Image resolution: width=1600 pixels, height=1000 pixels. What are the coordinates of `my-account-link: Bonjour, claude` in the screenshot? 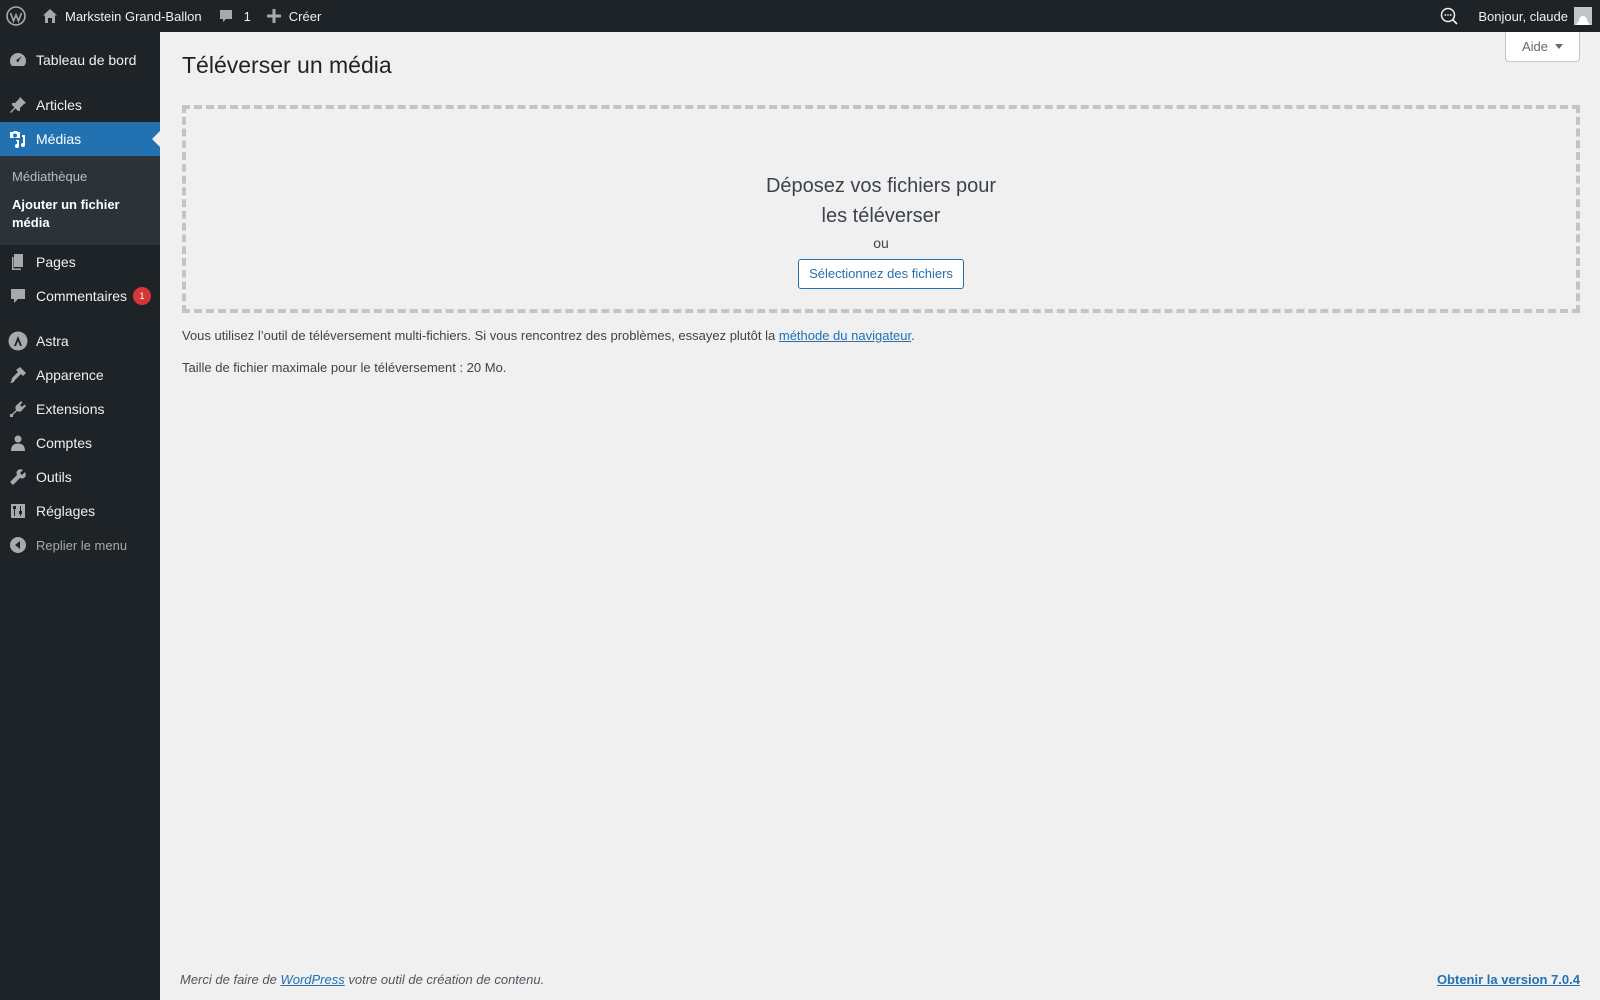 It's located at (1535, 16).